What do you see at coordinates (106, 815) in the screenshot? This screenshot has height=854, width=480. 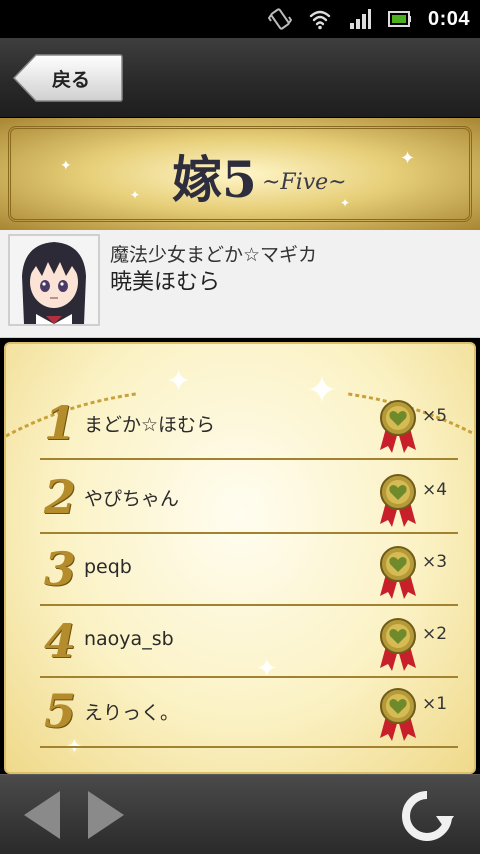 I see `forward-arrow-icon` at bounding box center [106, 815].